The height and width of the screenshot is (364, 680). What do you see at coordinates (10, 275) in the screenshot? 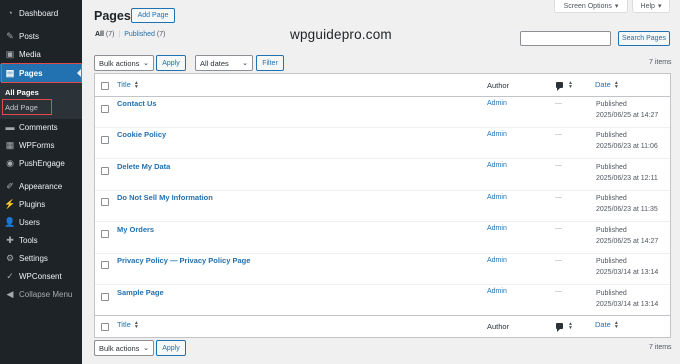
I see `consent-icon: ✓` at bounding box center [10, 275].